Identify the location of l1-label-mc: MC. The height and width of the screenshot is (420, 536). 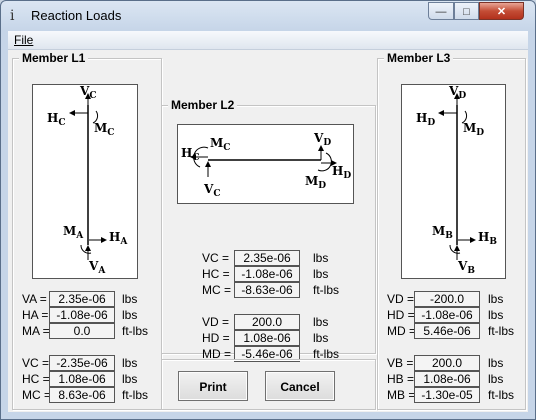
(104, 129).